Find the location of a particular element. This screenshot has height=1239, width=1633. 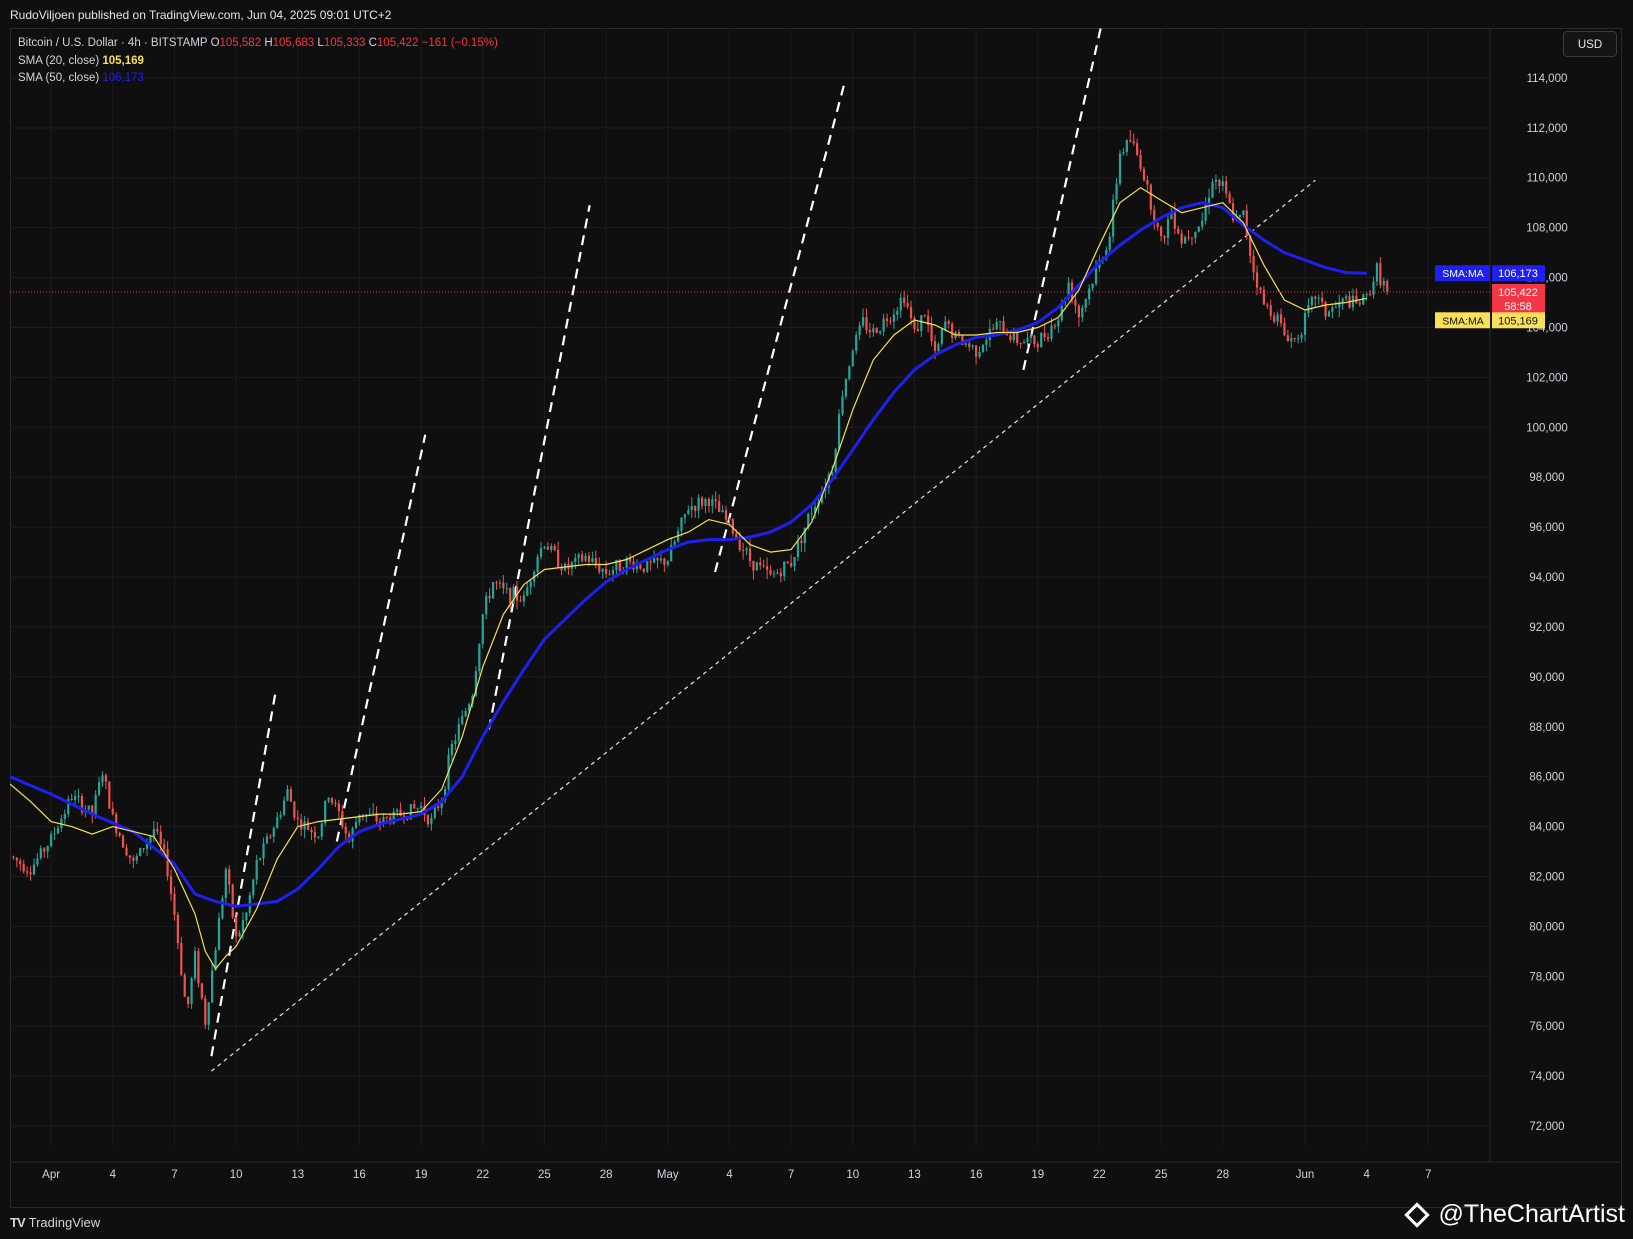

y-tick-label: 92,000 is located at coordinates (1546, 628).